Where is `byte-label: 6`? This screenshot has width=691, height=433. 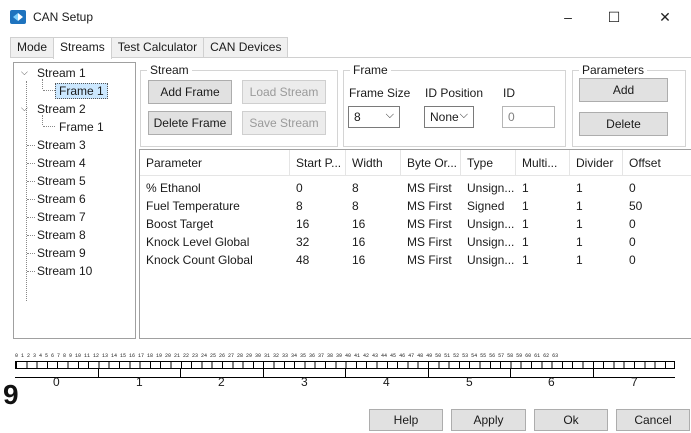 byte-label: 6 is located at coordinates (551, 382).